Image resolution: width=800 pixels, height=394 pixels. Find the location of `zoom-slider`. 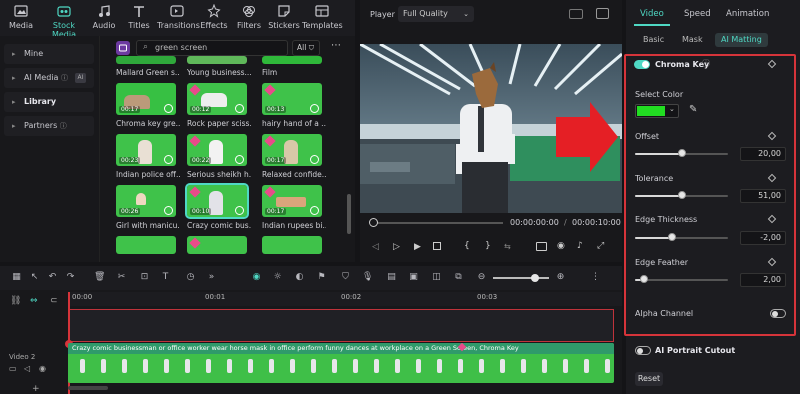

zoom-slider is located at coordinates (521, 278).